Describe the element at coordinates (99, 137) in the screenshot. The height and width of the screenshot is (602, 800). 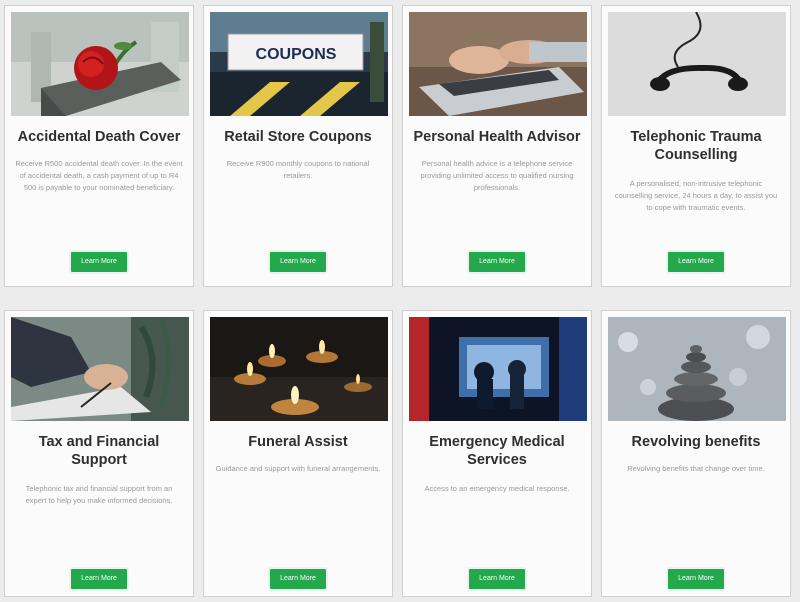
I see `card-title: Accidental Death Cover` at that location.